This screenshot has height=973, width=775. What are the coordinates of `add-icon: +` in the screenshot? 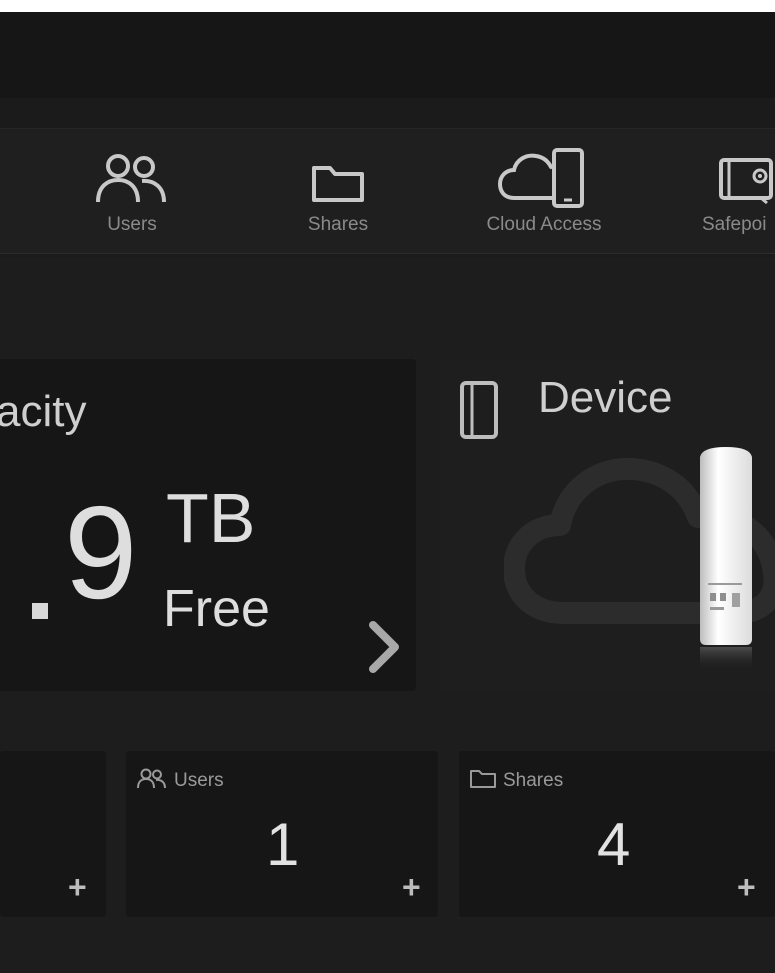 It's located at (77, 887).